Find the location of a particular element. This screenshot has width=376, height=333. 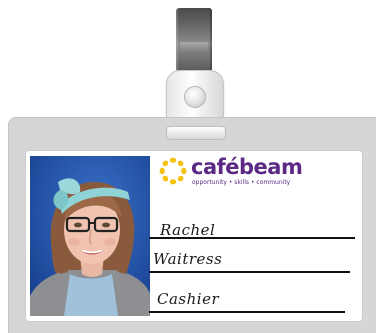

role-underline is located at coordinates (249, 272).